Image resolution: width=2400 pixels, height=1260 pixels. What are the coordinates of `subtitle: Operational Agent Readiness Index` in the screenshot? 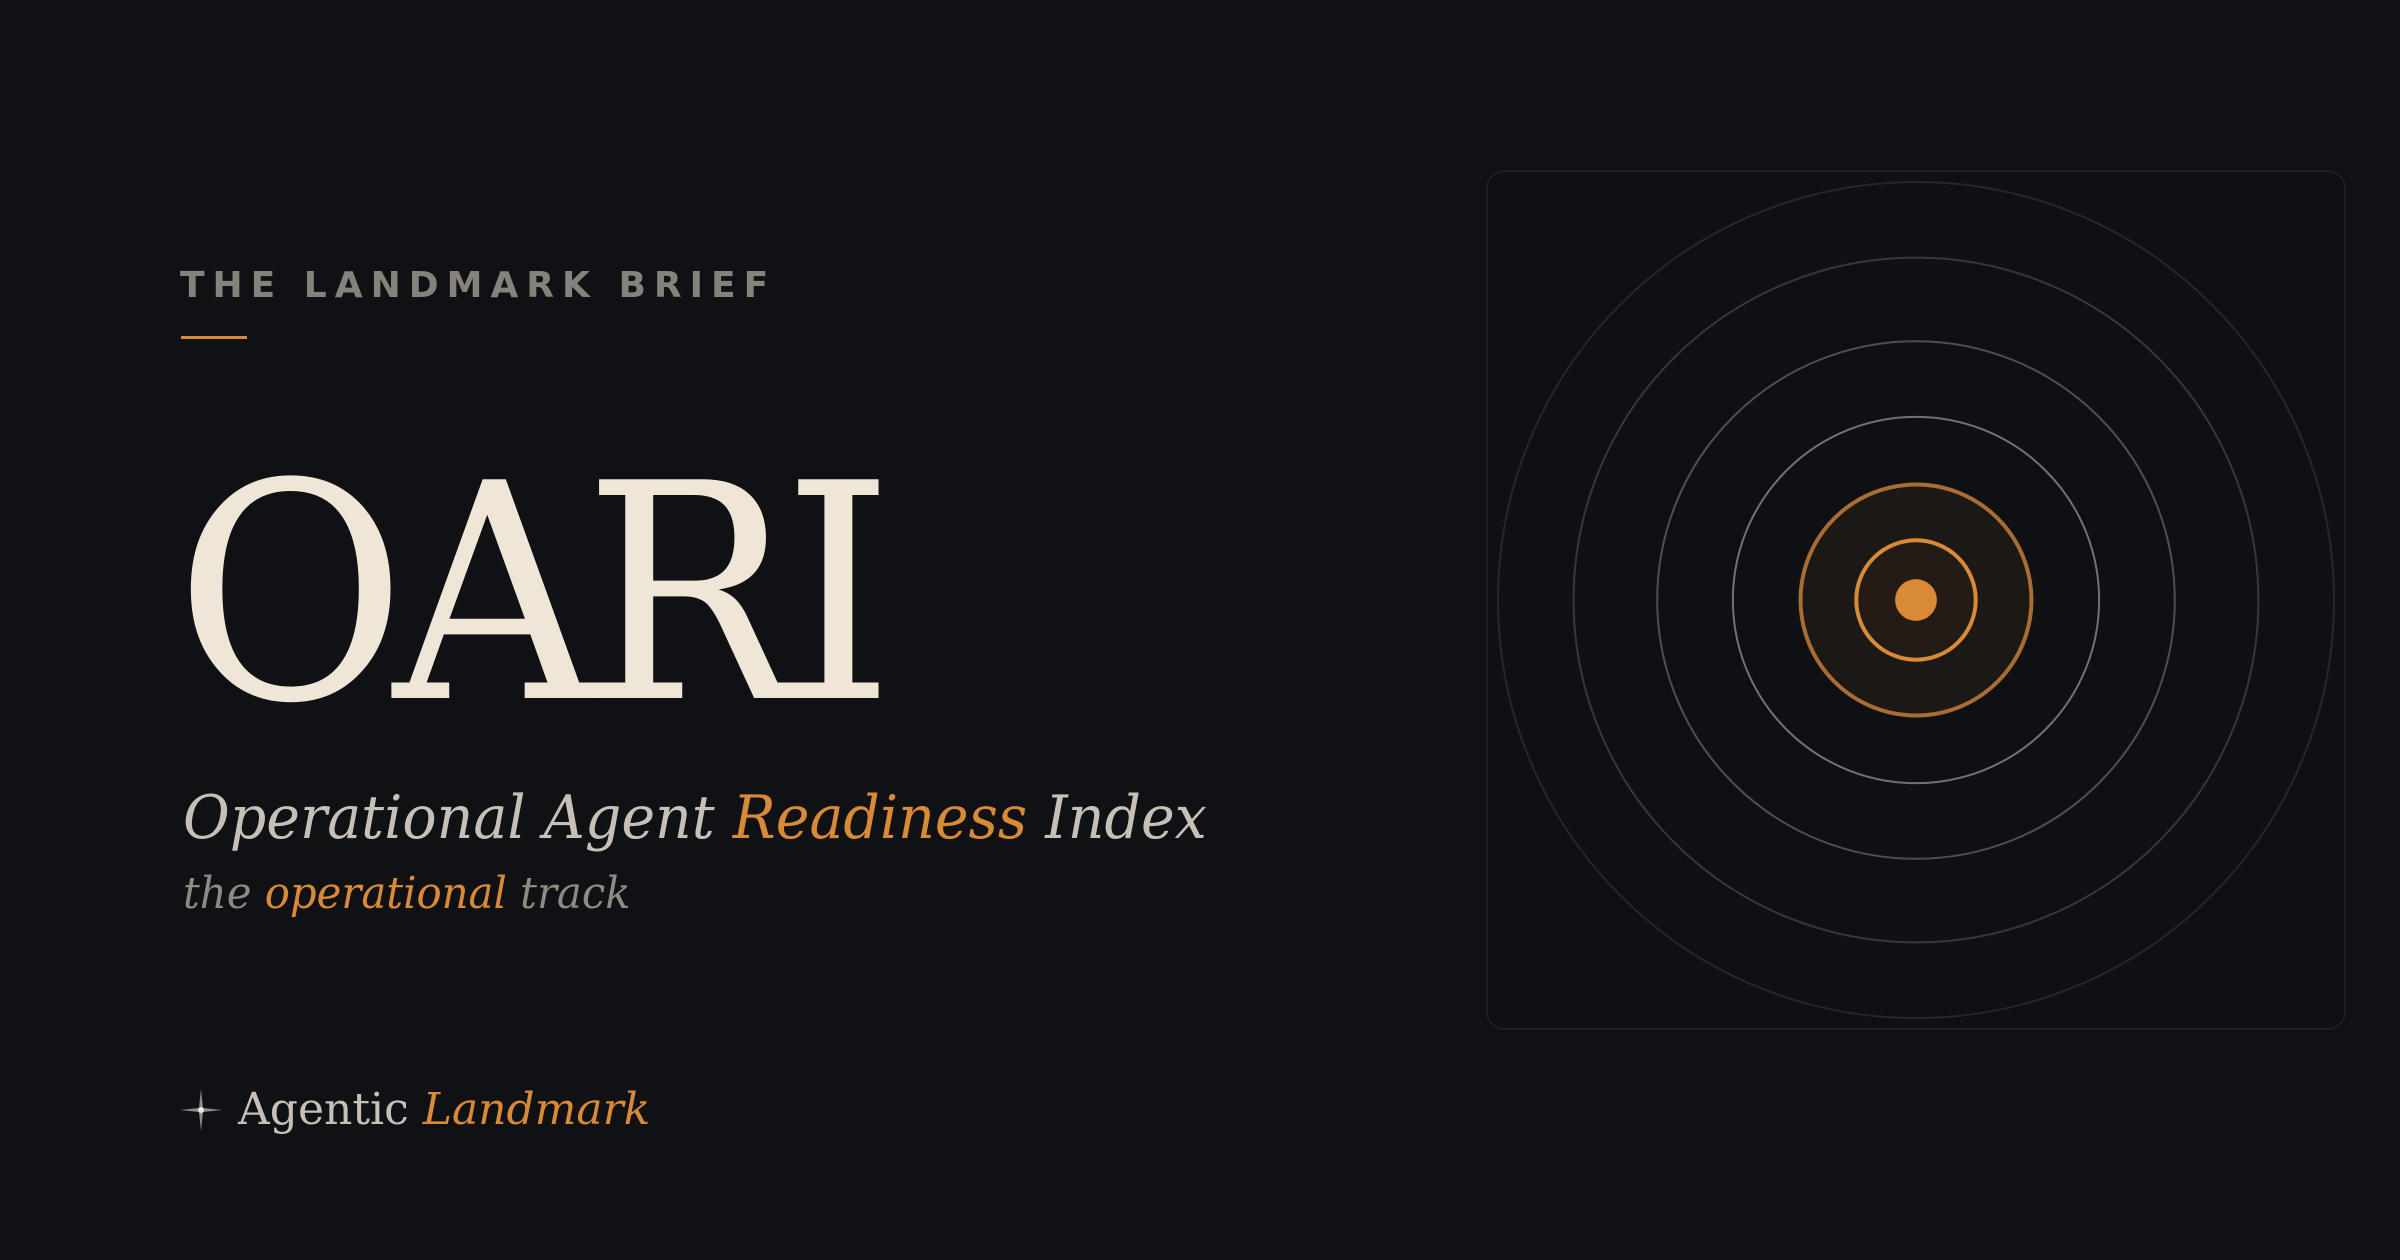 It's located at (695, 818).